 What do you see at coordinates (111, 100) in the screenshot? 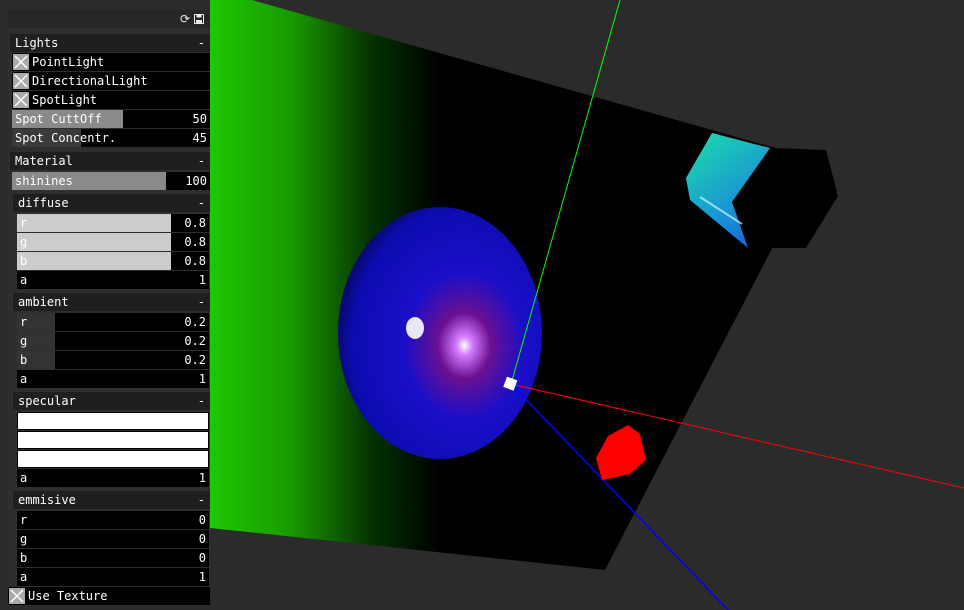
I see `toggle-spot-light: SpotLight` at bounding box center [111, 100].